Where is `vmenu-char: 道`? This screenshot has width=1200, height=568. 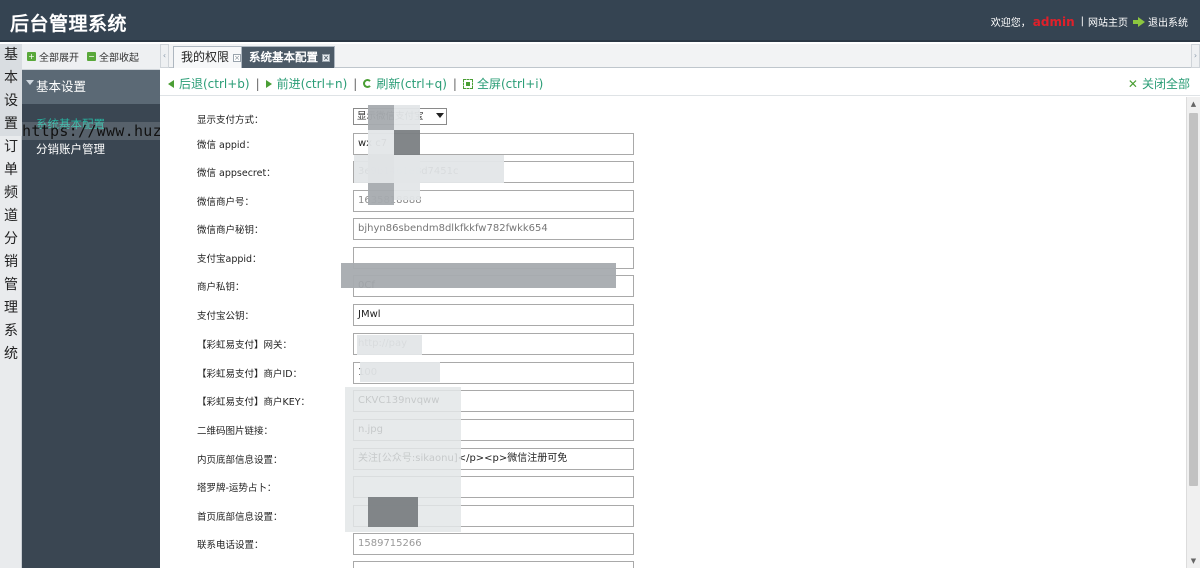
vmenu-char: 道 is located at coordinates (11, 216).